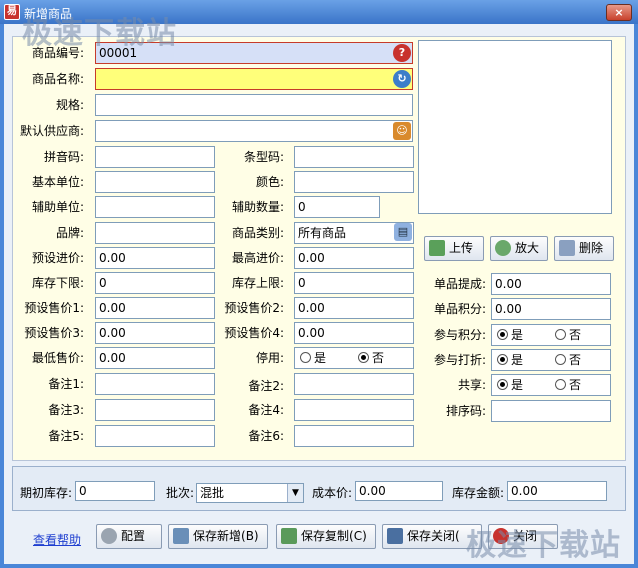 The width and height of the screenshot is (638, 568). I want to click on config-button: 配置, so click(129, 536).